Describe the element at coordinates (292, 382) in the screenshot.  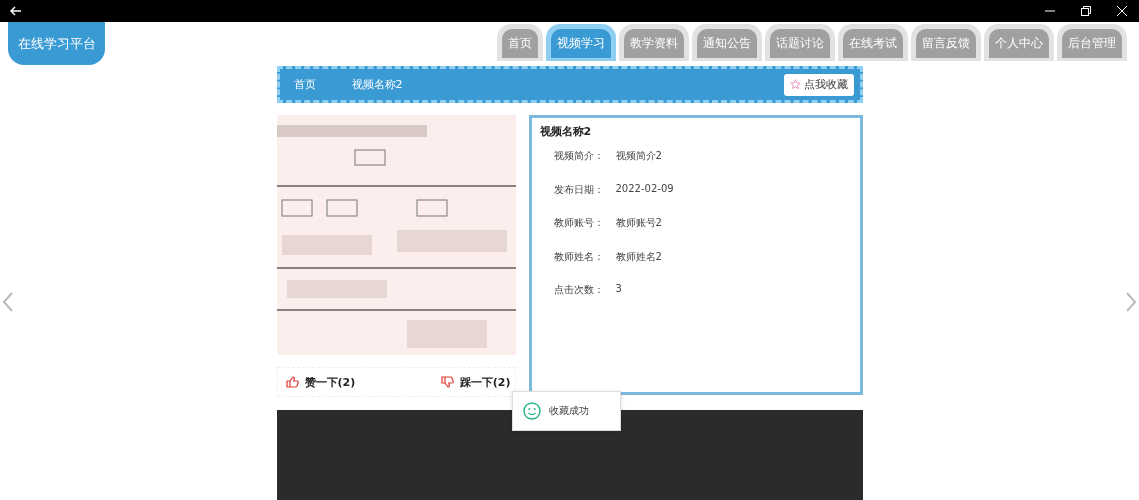
I see `thumbs-up-icon` at that location.